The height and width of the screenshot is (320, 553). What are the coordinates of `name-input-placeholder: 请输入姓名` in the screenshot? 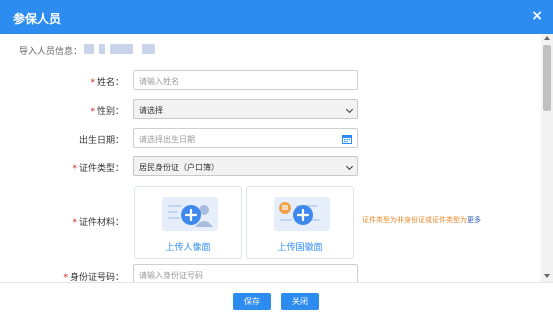 It's located at (159, 81).